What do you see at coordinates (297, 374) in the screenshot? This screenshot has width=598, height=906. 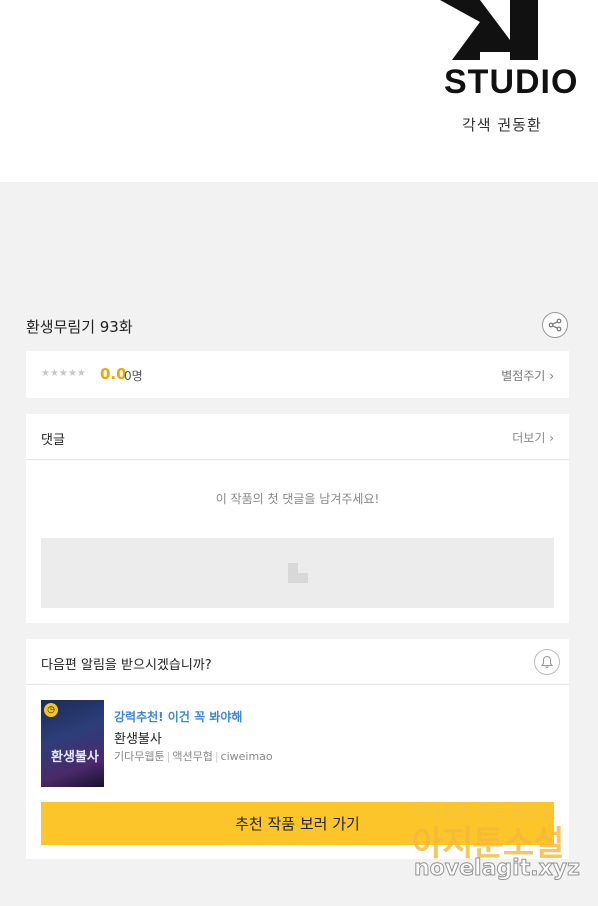 I see `rating-card: ★★★★★ 0.0 0명 별점주기 ›` at bounding box center [297, 374].